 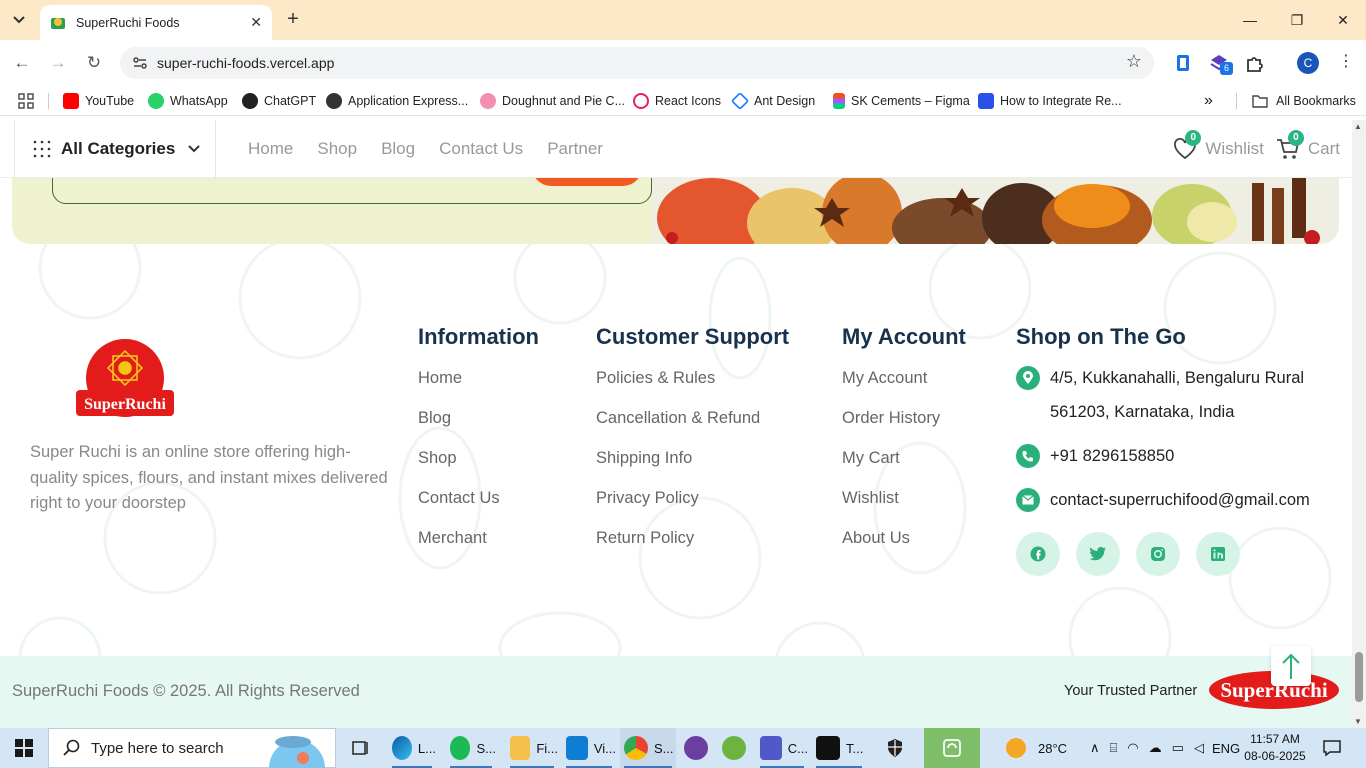 What do you see at coordinates (293, 20) in the screenshot?
I see `new-tab-icon: +` at bounding box center [293, 20].